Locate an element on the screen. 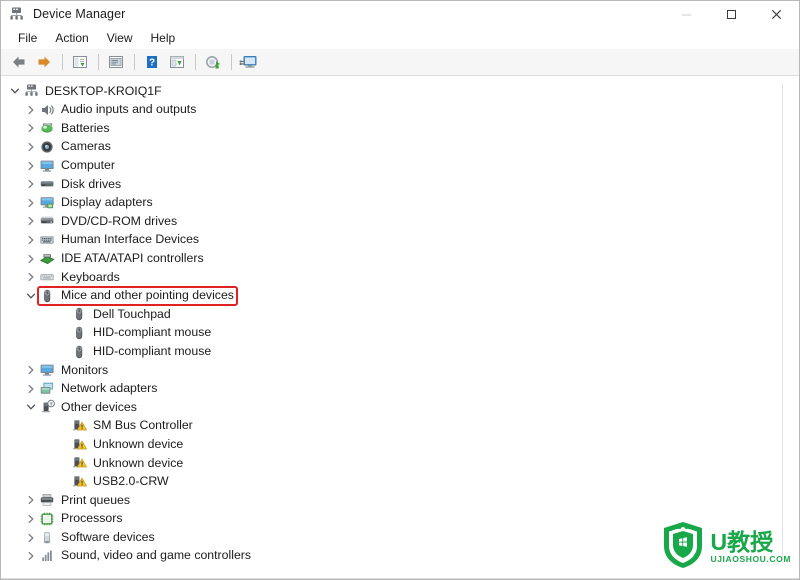 This screenshot has width=800, height=580. show-hide-console-tree-icon is located at coordinates (80, 62).